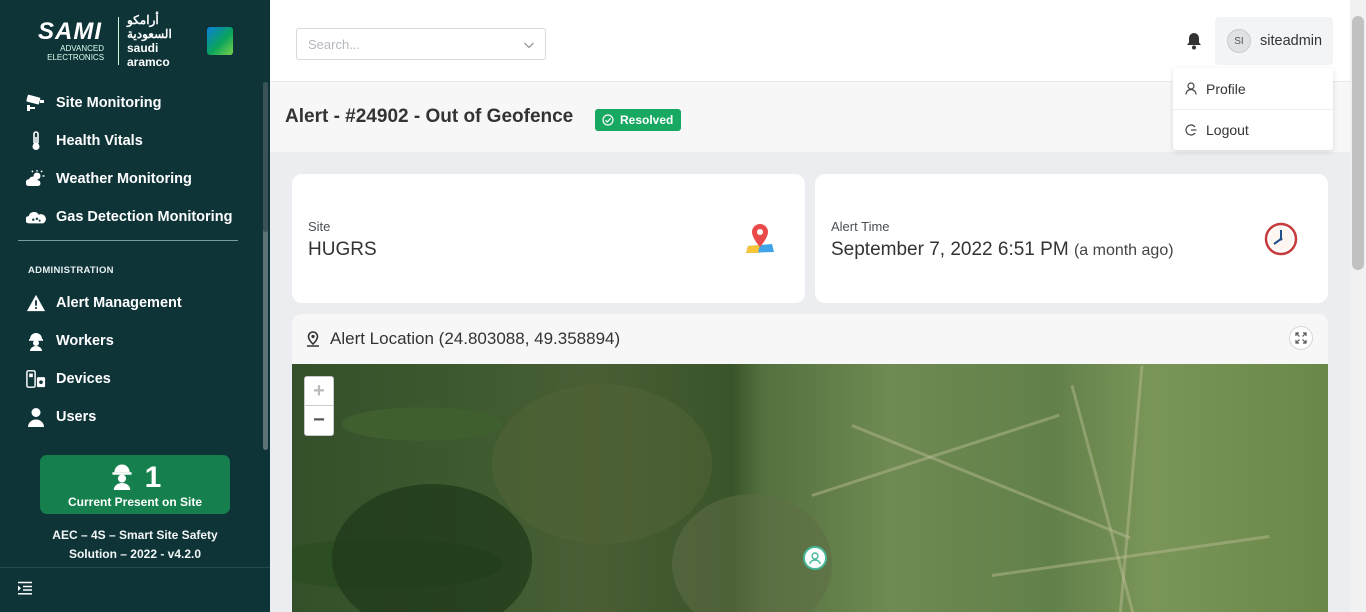 Image resolution: width=1366 pixels, height=612 pixels. I want to click on menu-item-label: Profile, so click(1226, 88).